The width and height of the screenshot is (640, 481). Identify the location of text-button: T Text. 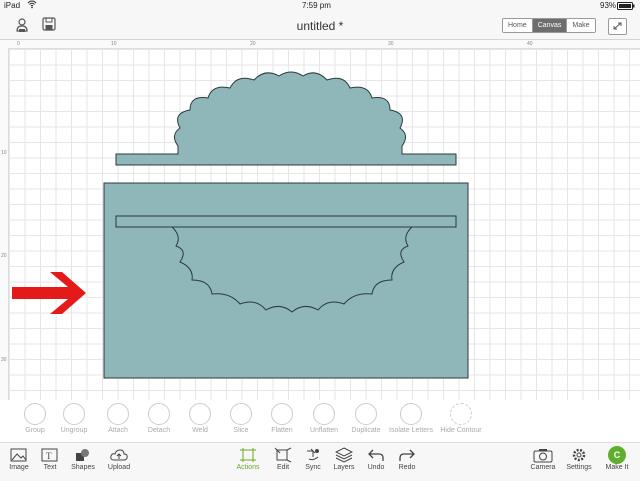
(50, 458).